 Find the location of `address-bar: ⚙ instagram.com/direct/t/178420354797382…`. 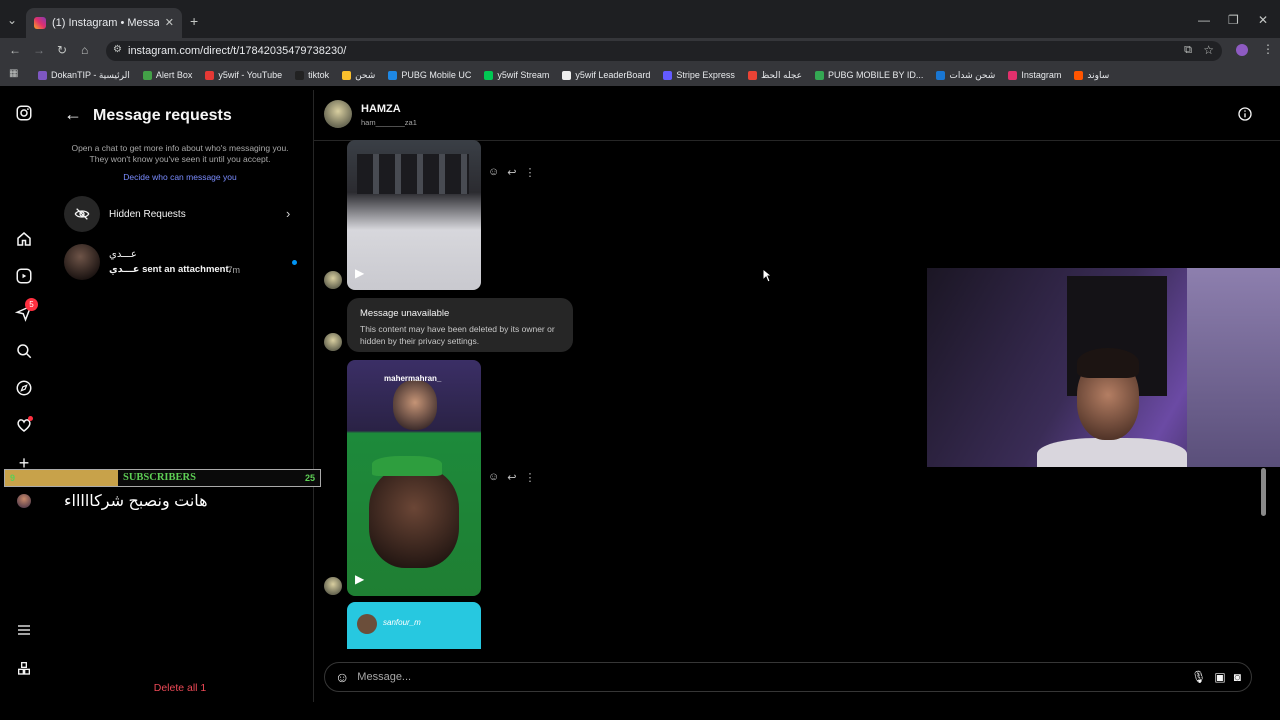

address-bar: ⚙ instagram.com/direct/t/178420354797382… is located at coordinates (664, 51).